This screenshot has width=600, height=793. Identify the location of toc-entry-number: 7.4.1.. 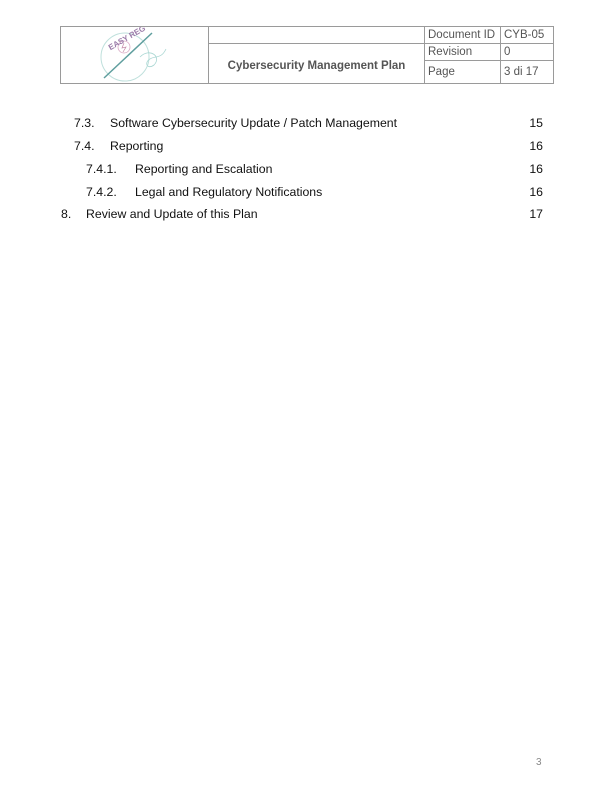
(101, 169).